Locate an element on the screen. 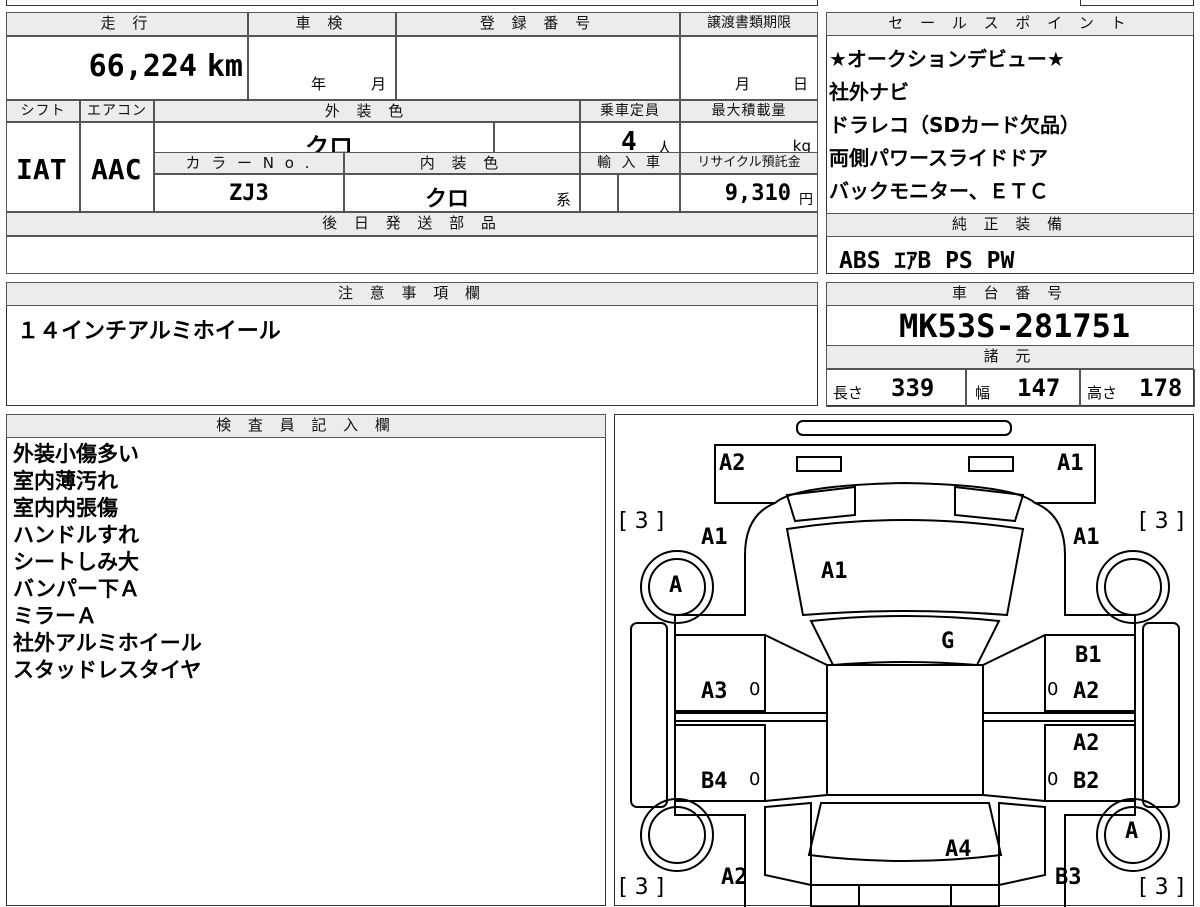 This screenshot has width=1200, height=907. width-value: 147 is located at coordinates (1039, 388).